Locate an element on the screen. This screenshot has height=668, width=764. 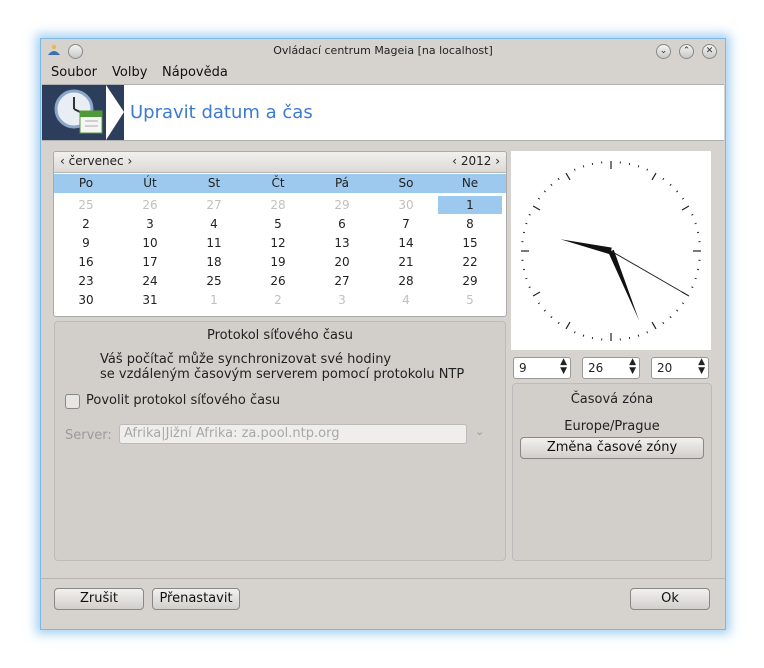
ntp-enable-checkbox is located at coordinates (72, 401).